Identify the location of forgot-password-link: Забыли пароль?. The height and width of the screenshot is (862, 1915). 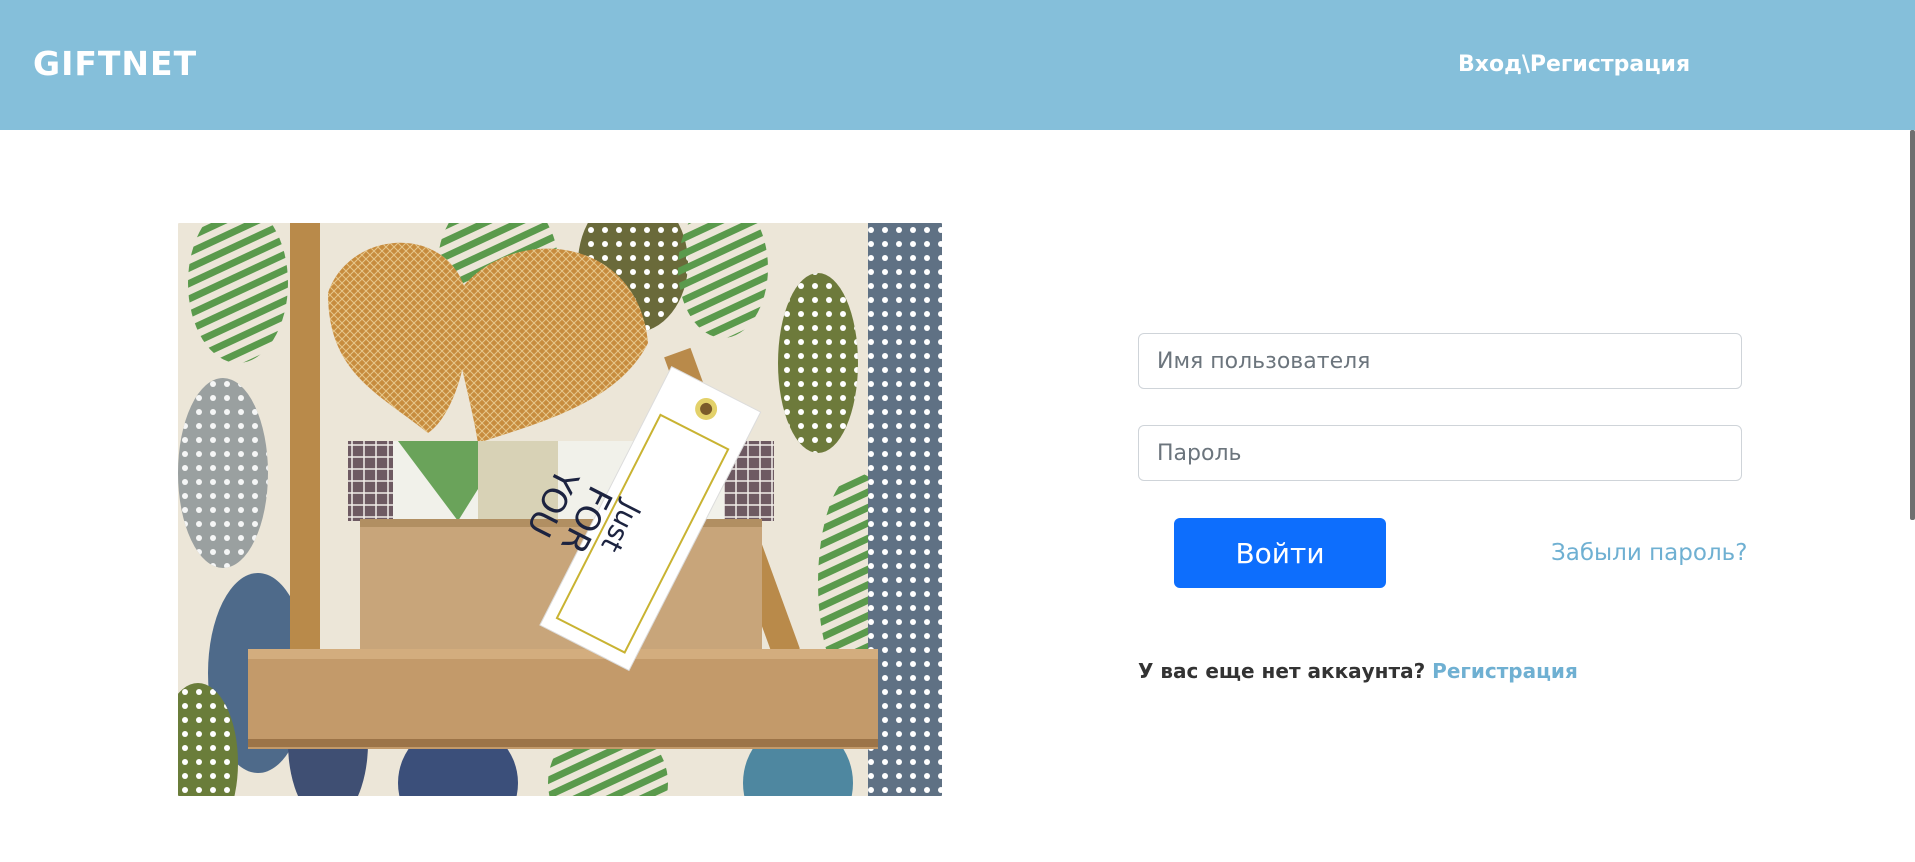
(1649, 553).